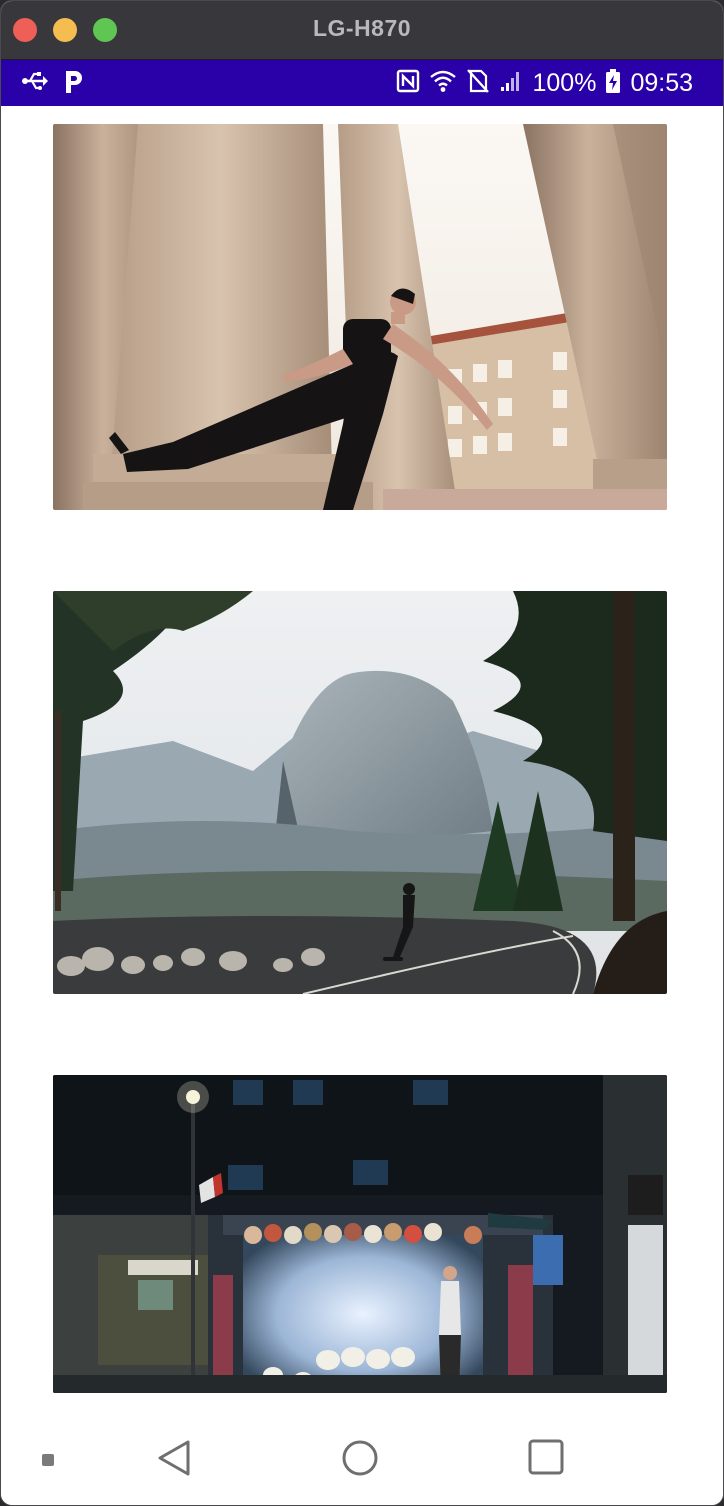  Describe the element at coordinates (613, 83) in the screenshot. I see `battery-charging-icon` at that location.